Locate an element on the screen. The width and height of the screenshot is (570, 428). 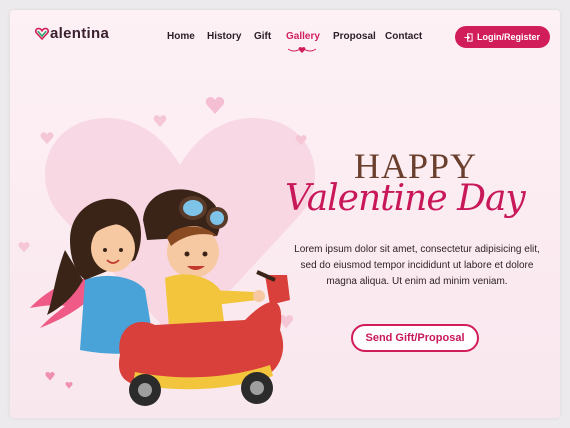
login-register-button: Login/Register is located at coordinates (502, 37).